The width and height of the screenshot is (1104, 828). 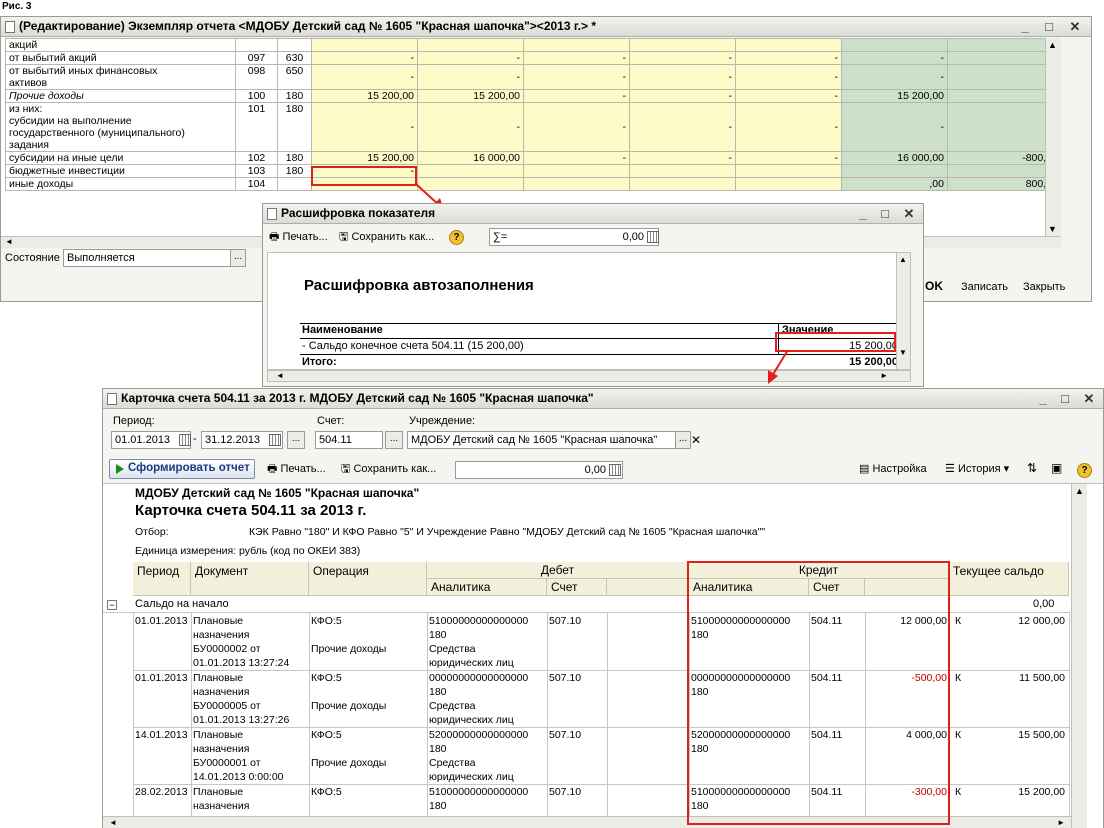 I want to click on value-cell: 800,0, so click(x=1001, y=184).